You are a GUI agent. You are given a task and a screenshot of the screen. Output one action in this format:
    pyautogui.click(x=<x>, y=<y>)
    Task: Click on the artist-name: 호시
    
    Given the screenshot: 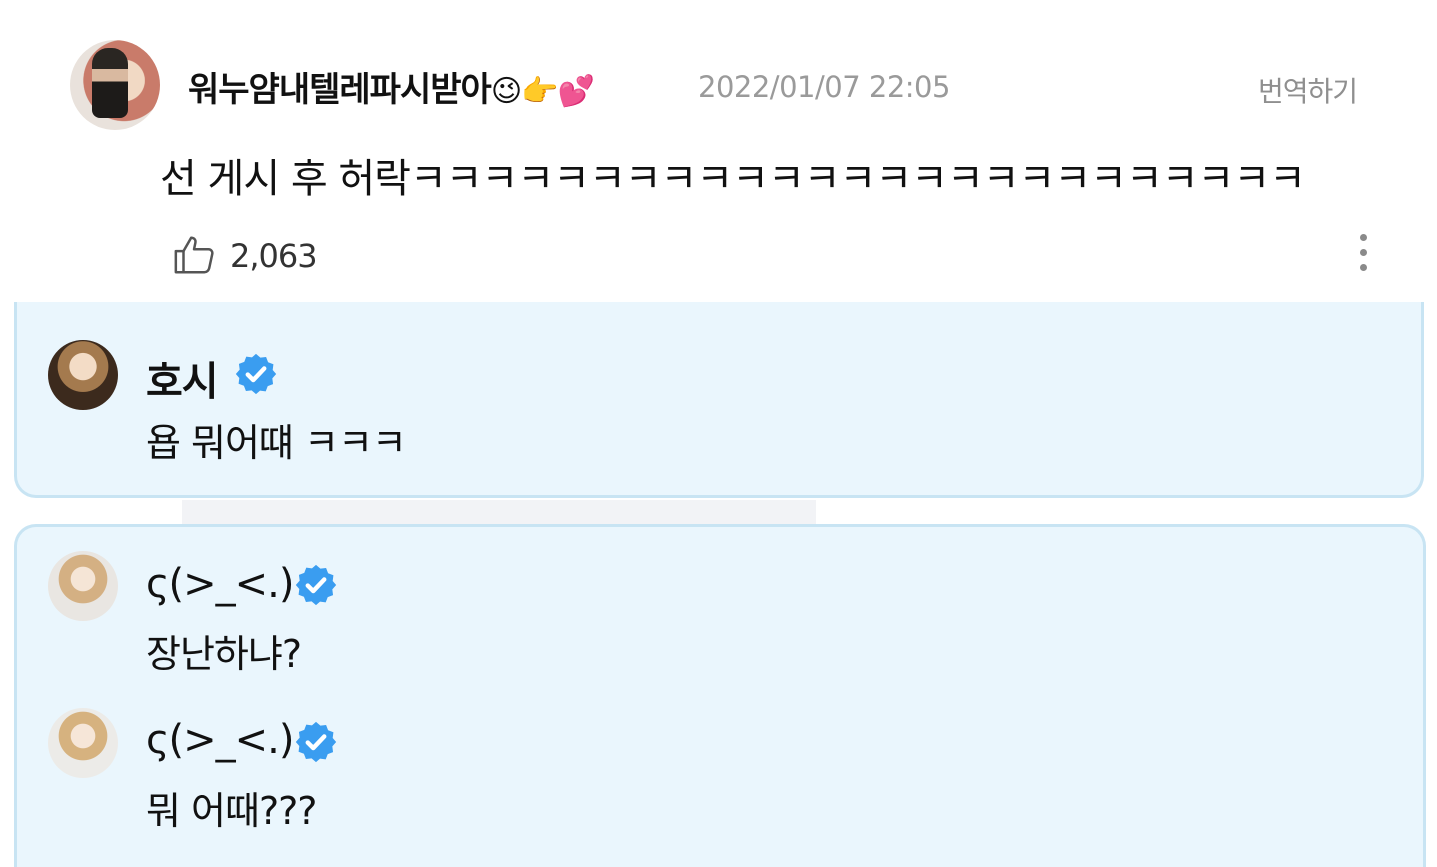 What is the action you would take?
    pyautogui.click(x=182, y=378)
    